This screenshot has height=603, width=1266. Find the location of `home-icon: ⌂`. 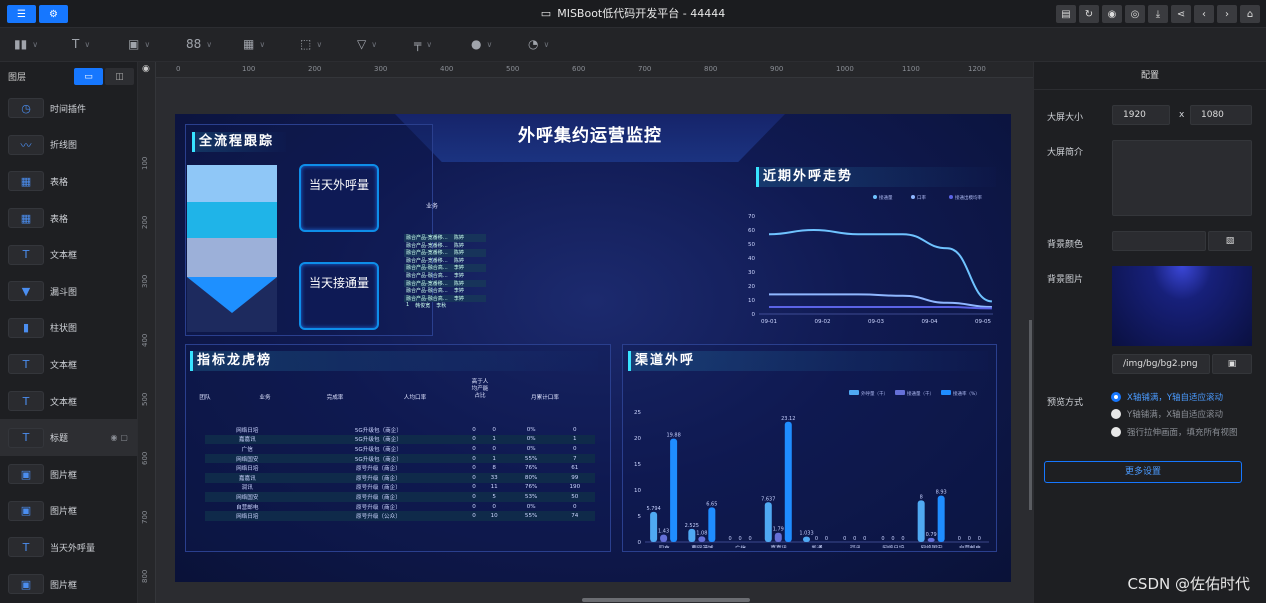

home-icon: ⌂ is located at coordinates (1250, 14).